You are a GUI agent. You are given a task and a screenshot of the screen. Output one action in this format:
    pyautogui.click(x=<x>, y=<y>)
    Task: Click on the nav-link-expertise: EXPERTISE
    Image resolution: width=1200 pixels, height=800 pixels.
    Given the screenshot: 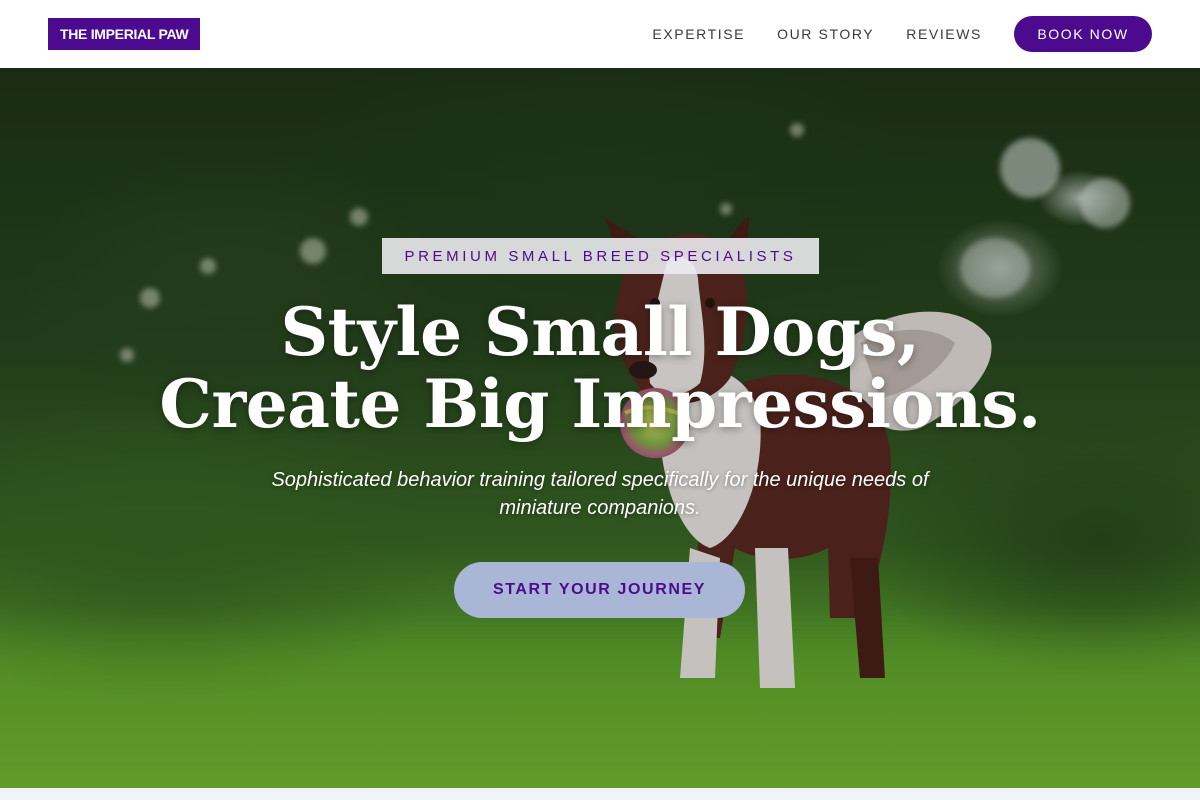 What is the action you would take?
    pyautogui.click(x=698, y=34)
    